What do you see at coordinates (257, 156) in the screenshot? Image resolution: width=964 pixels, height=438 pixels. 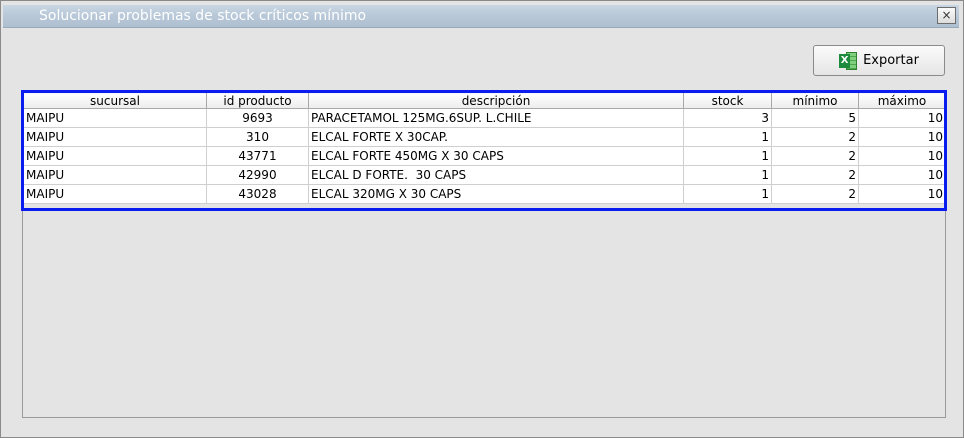 I see `cell-id-producto: 43771` at bounding box center [257, 156].